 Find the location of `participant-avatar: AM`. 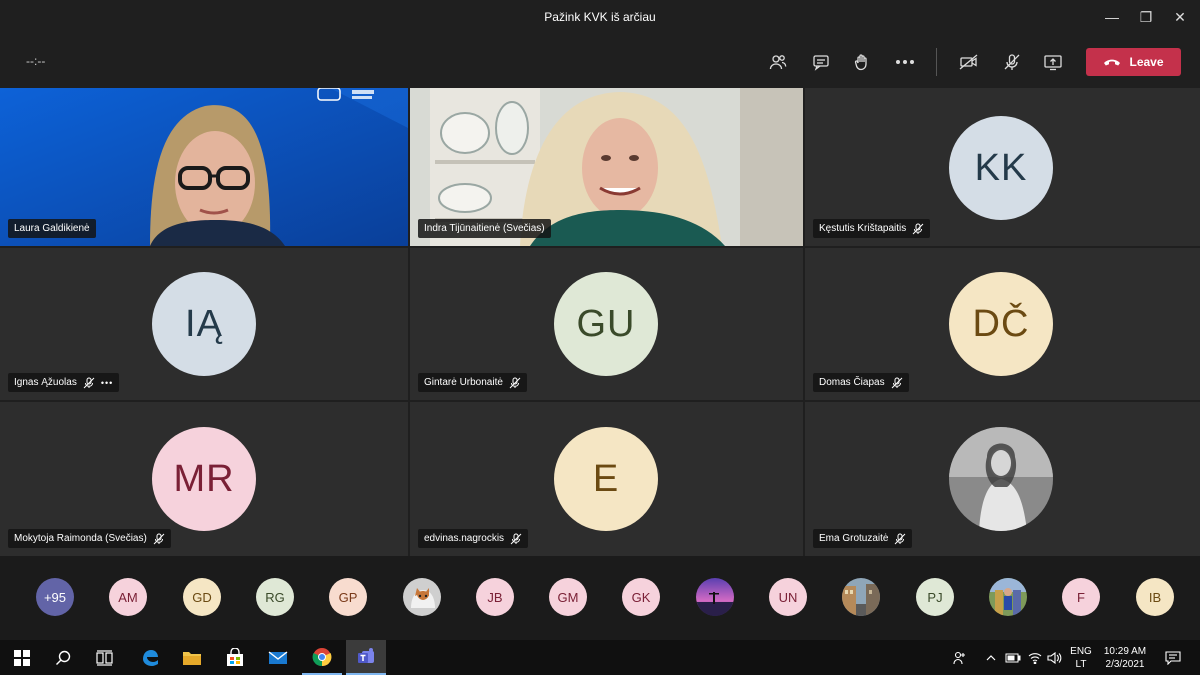

participant-avatar: AM is located at coordinates (128, 597).